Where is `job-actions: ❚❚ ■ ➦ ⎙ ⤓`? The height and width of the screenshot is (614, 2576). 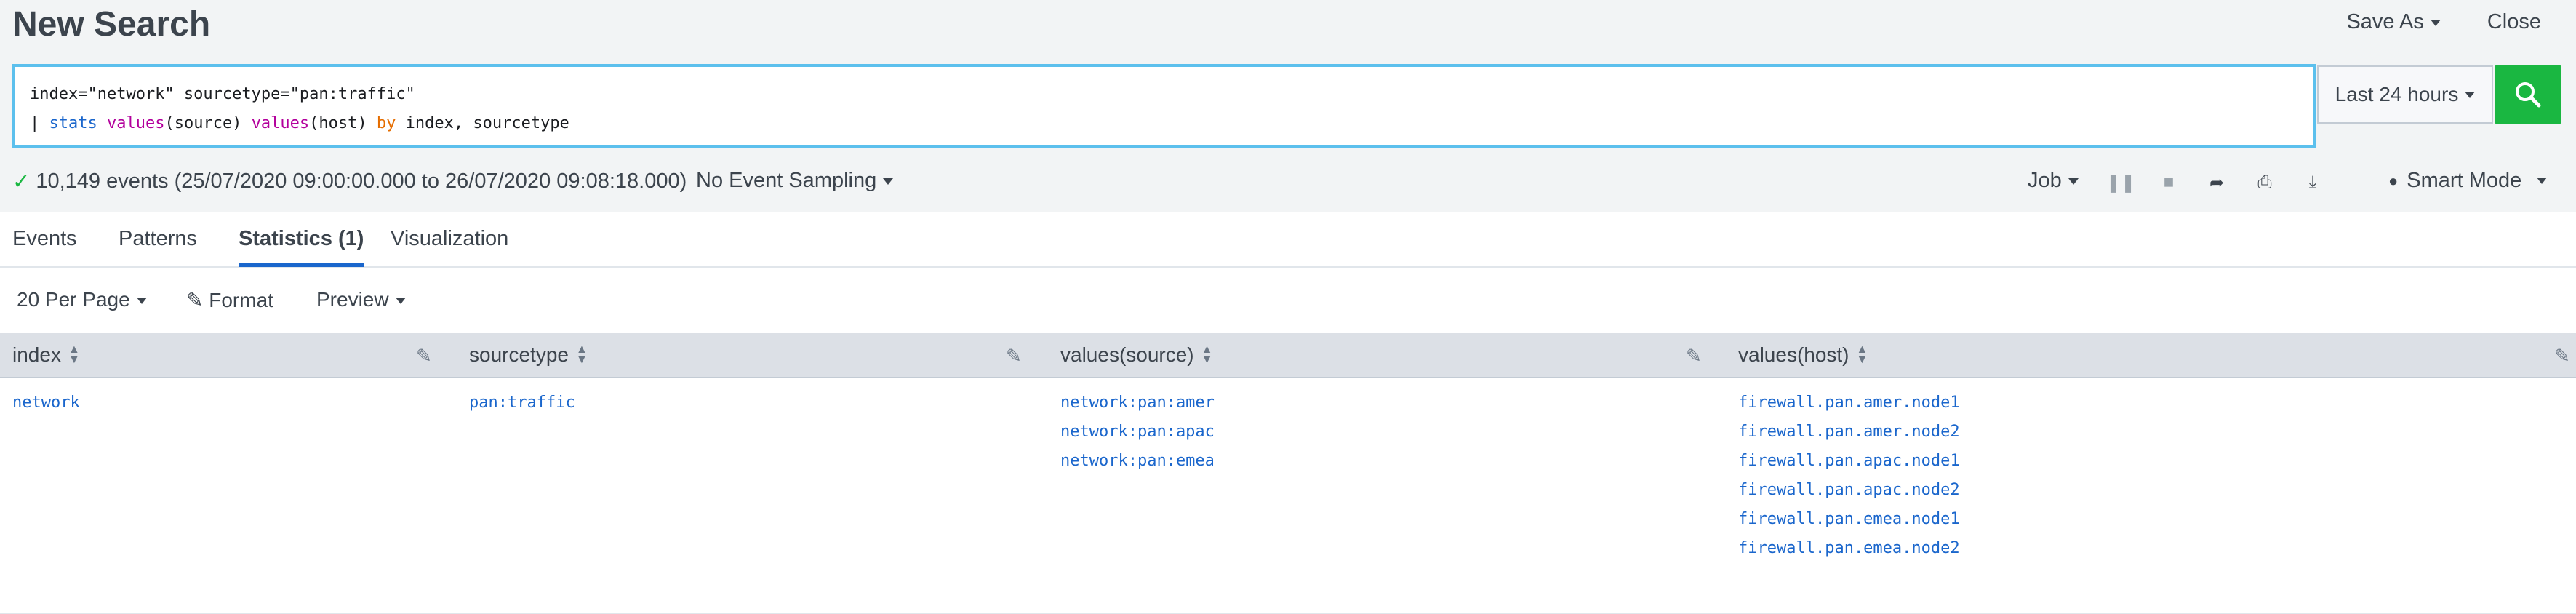
job-actions: ❚❚ ■ ➦ ⎙ ⤓ is located at coordinates (2214, 182).